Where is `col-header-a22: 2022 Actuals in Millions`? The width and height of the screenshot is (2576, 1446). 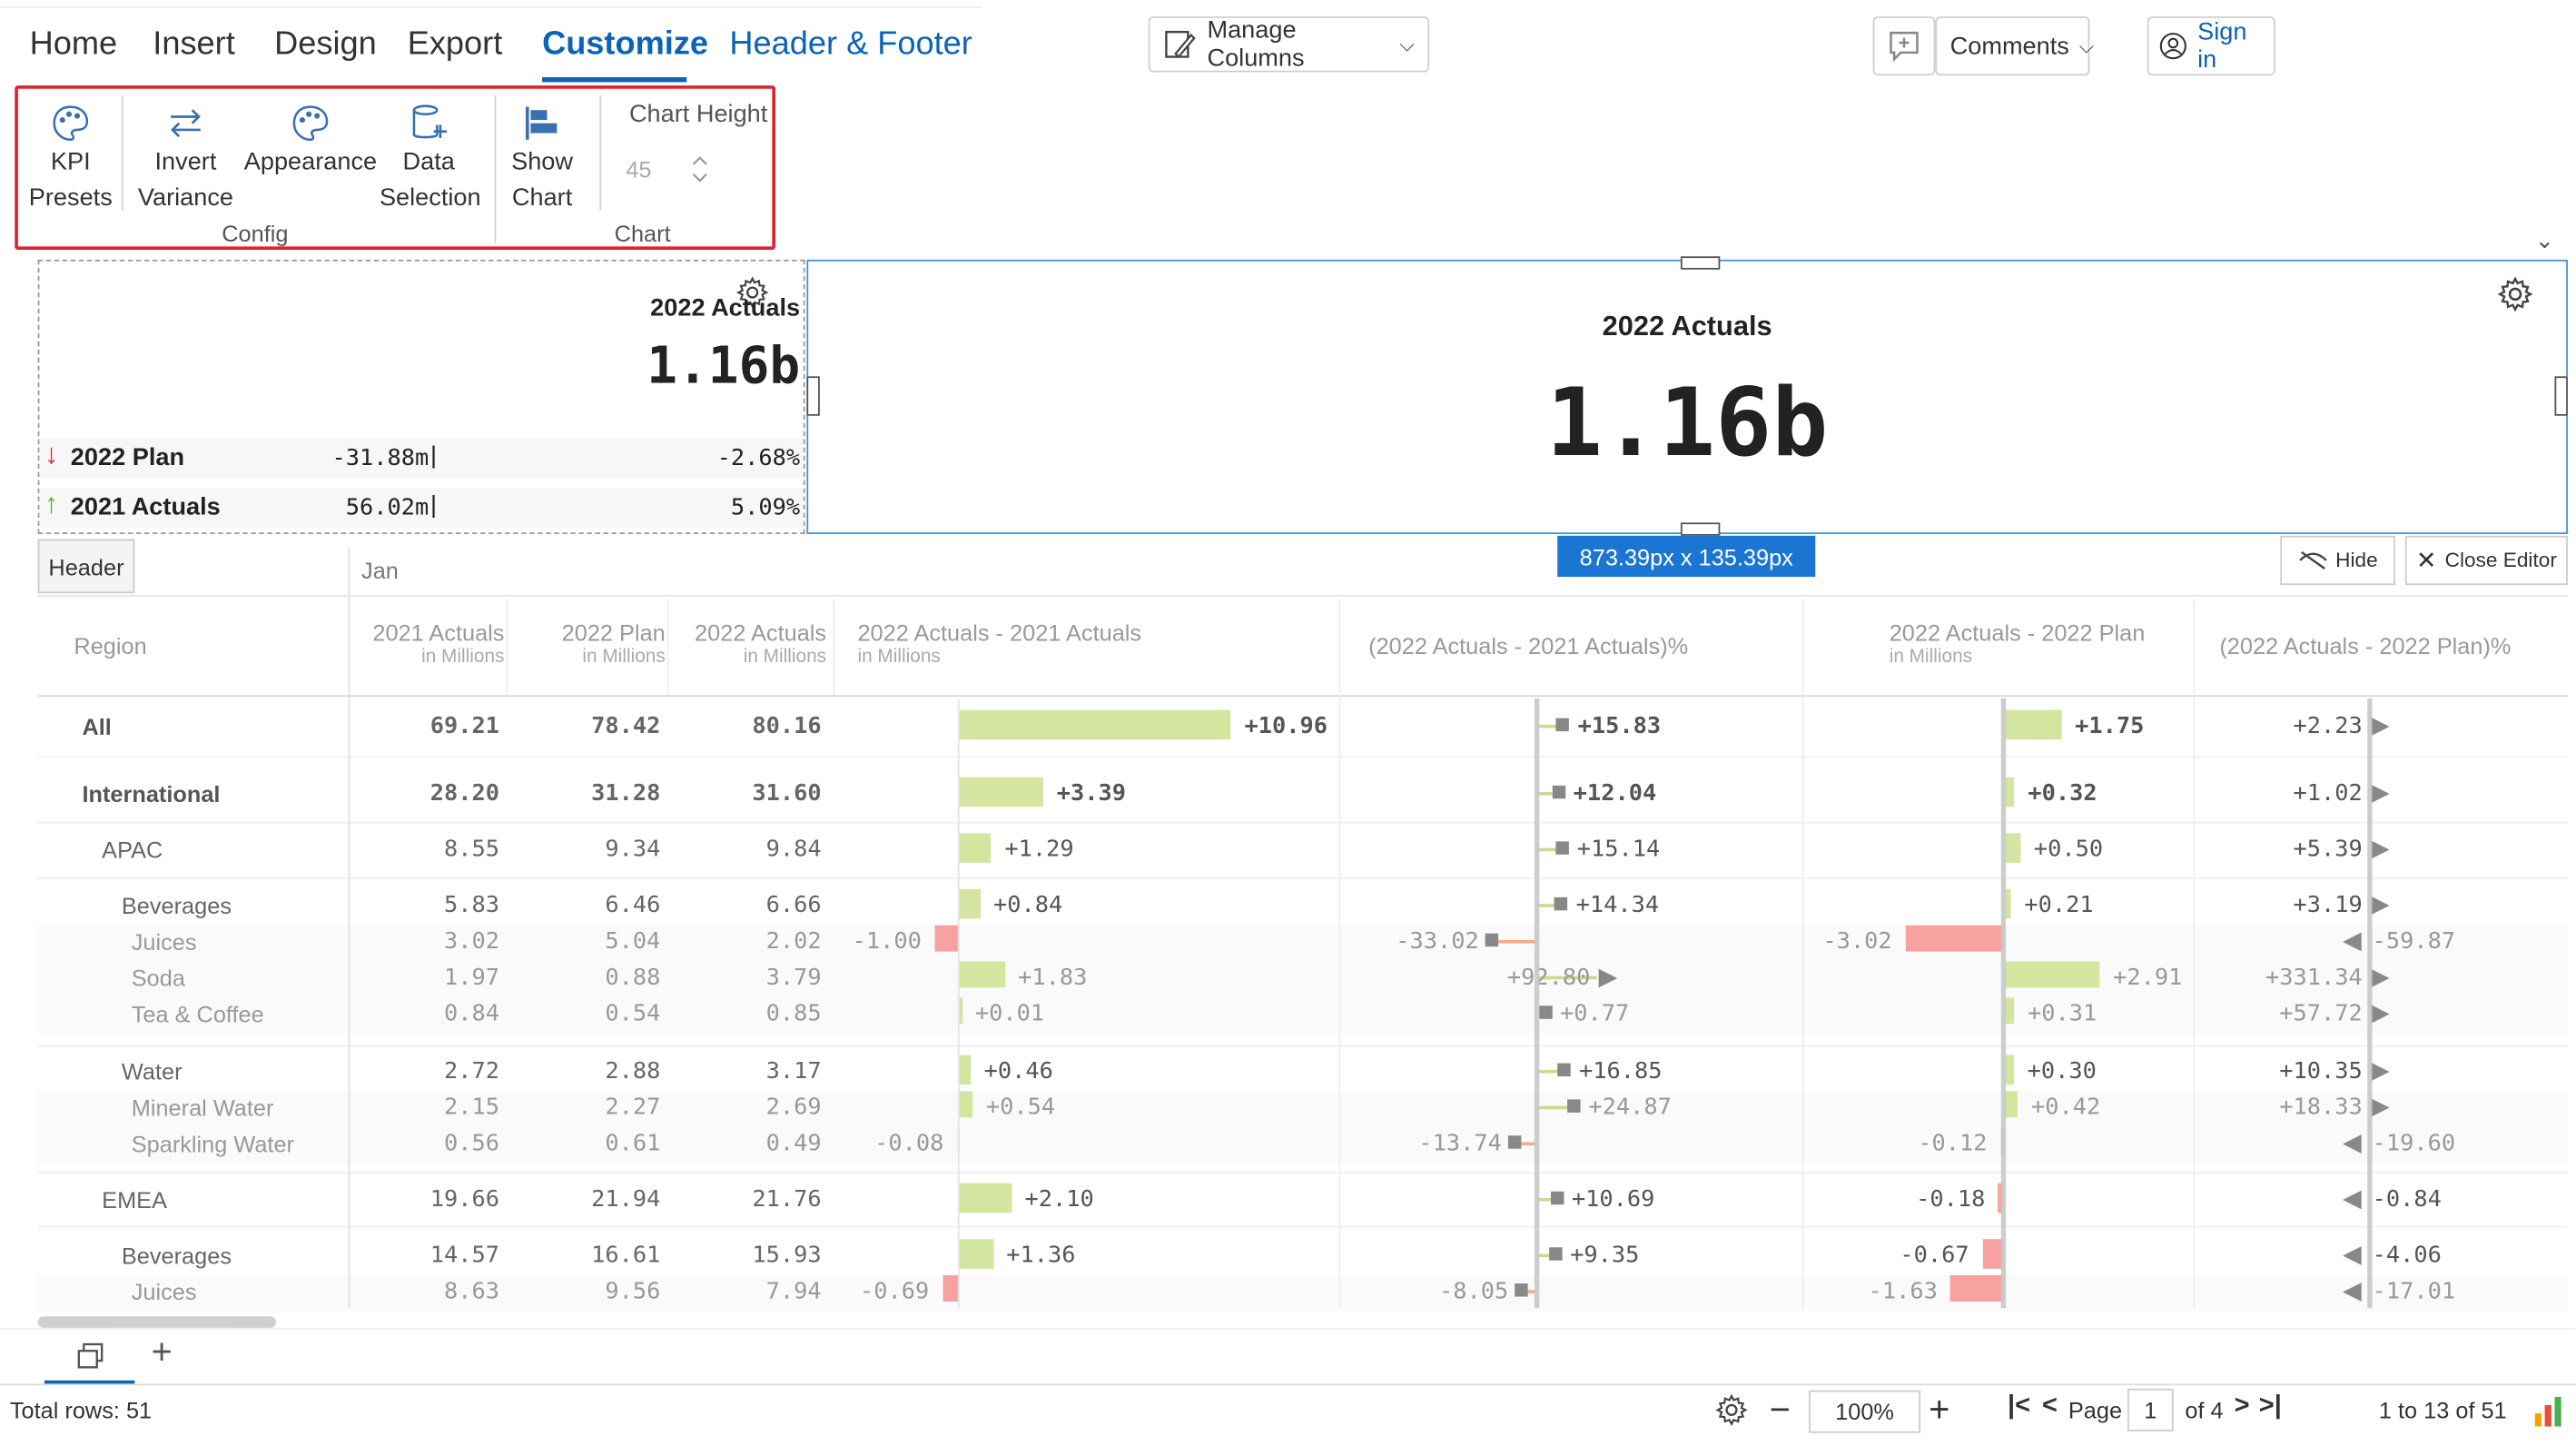
col-header-a22: 2022 Actuals in Millions is located at coordinates (748, 643).